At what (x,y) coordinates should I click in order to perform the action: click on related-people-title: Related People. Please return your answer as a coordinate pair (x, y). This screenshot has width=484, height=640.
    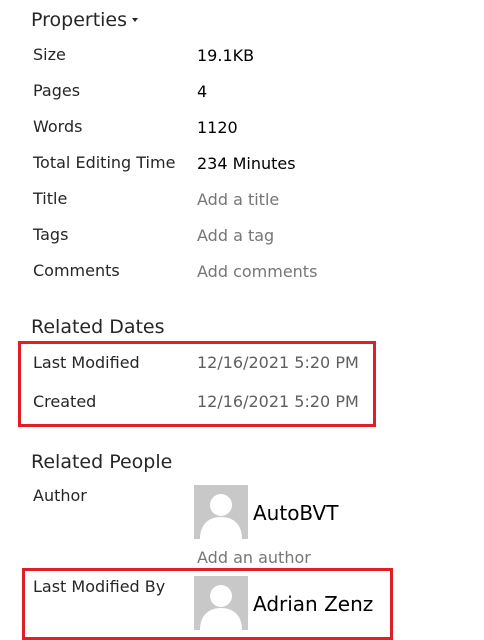
    Looking at the image, I should click on (102, 462).